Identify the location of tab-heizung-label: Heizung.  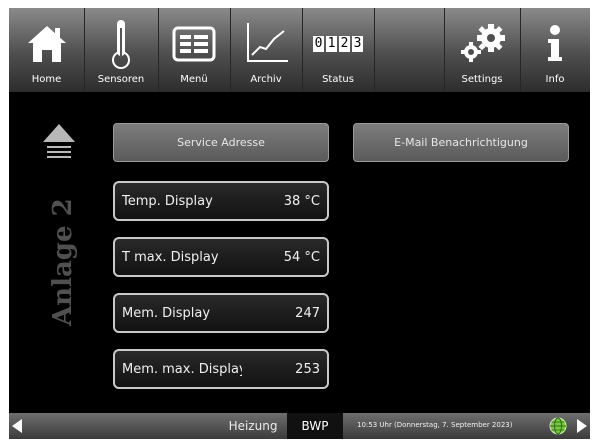
(253, 426).